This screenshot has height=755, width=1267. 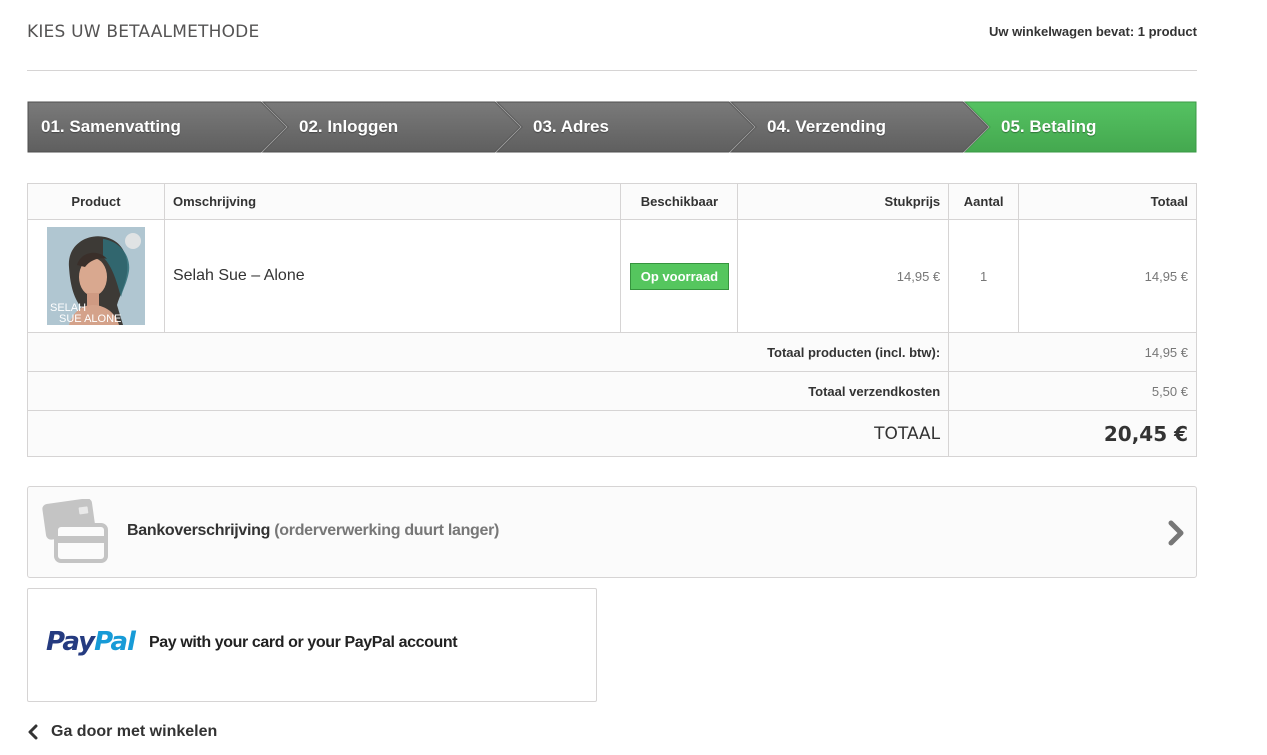 I want to click on step-login: 02. Inloggen, so click(x=348, y=127).